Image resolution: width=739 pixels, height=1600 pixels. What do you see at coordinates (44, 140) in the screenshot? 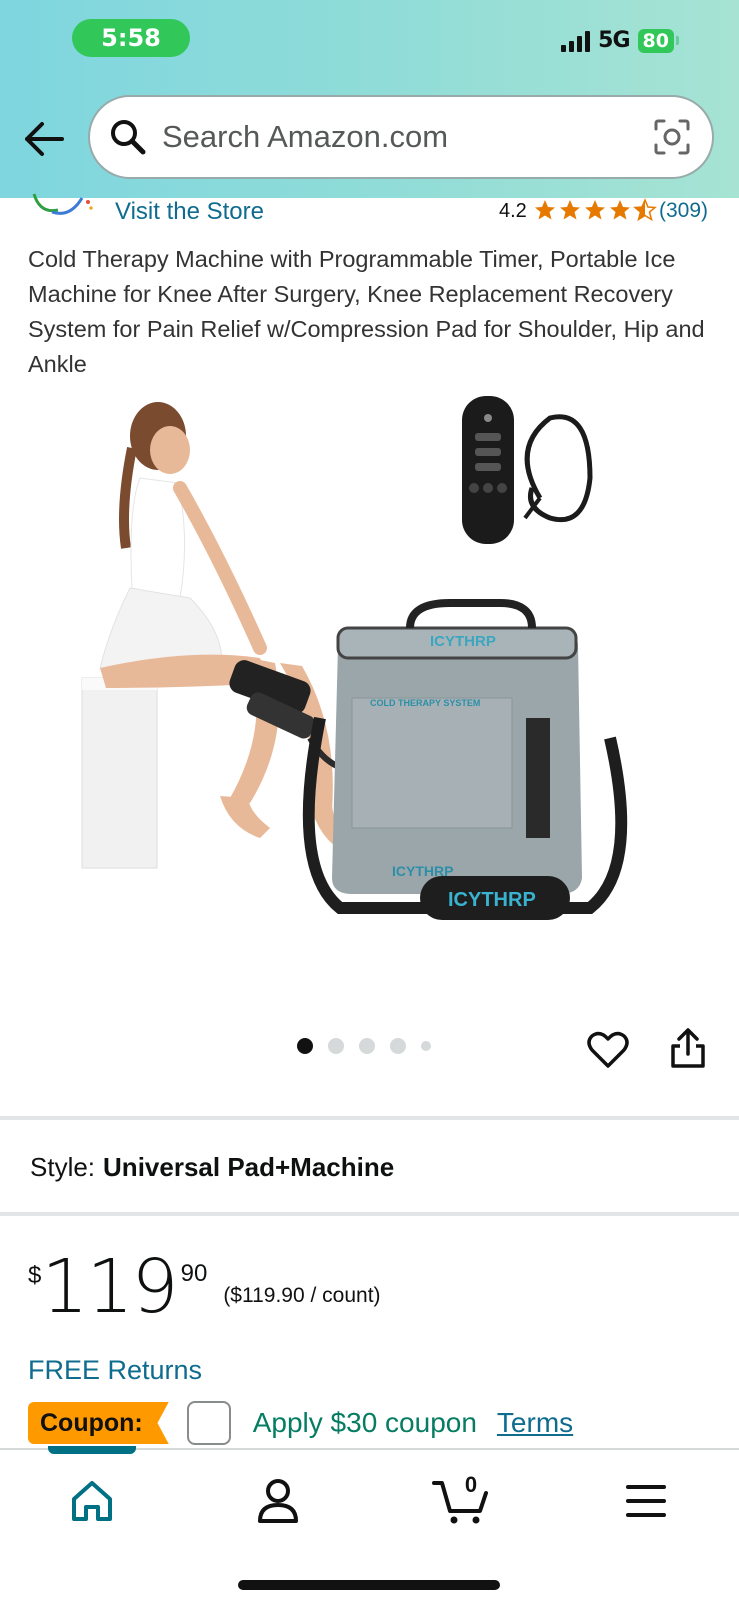
I see `back-arrow-icon` at bounding box center [44, 140].